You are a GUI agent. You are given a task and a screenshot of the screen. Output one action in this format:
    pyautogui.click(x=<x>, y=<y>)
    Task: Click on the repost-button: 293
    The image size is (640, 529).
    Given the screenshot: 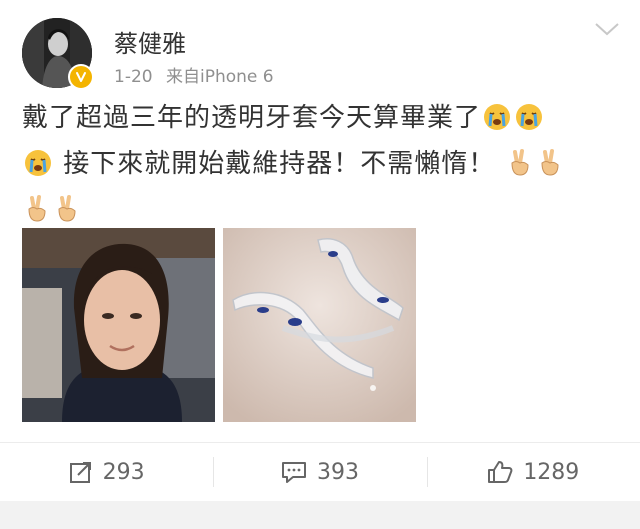 What is the action you would take?
    pyautogui.click(x=106, y=472)
    